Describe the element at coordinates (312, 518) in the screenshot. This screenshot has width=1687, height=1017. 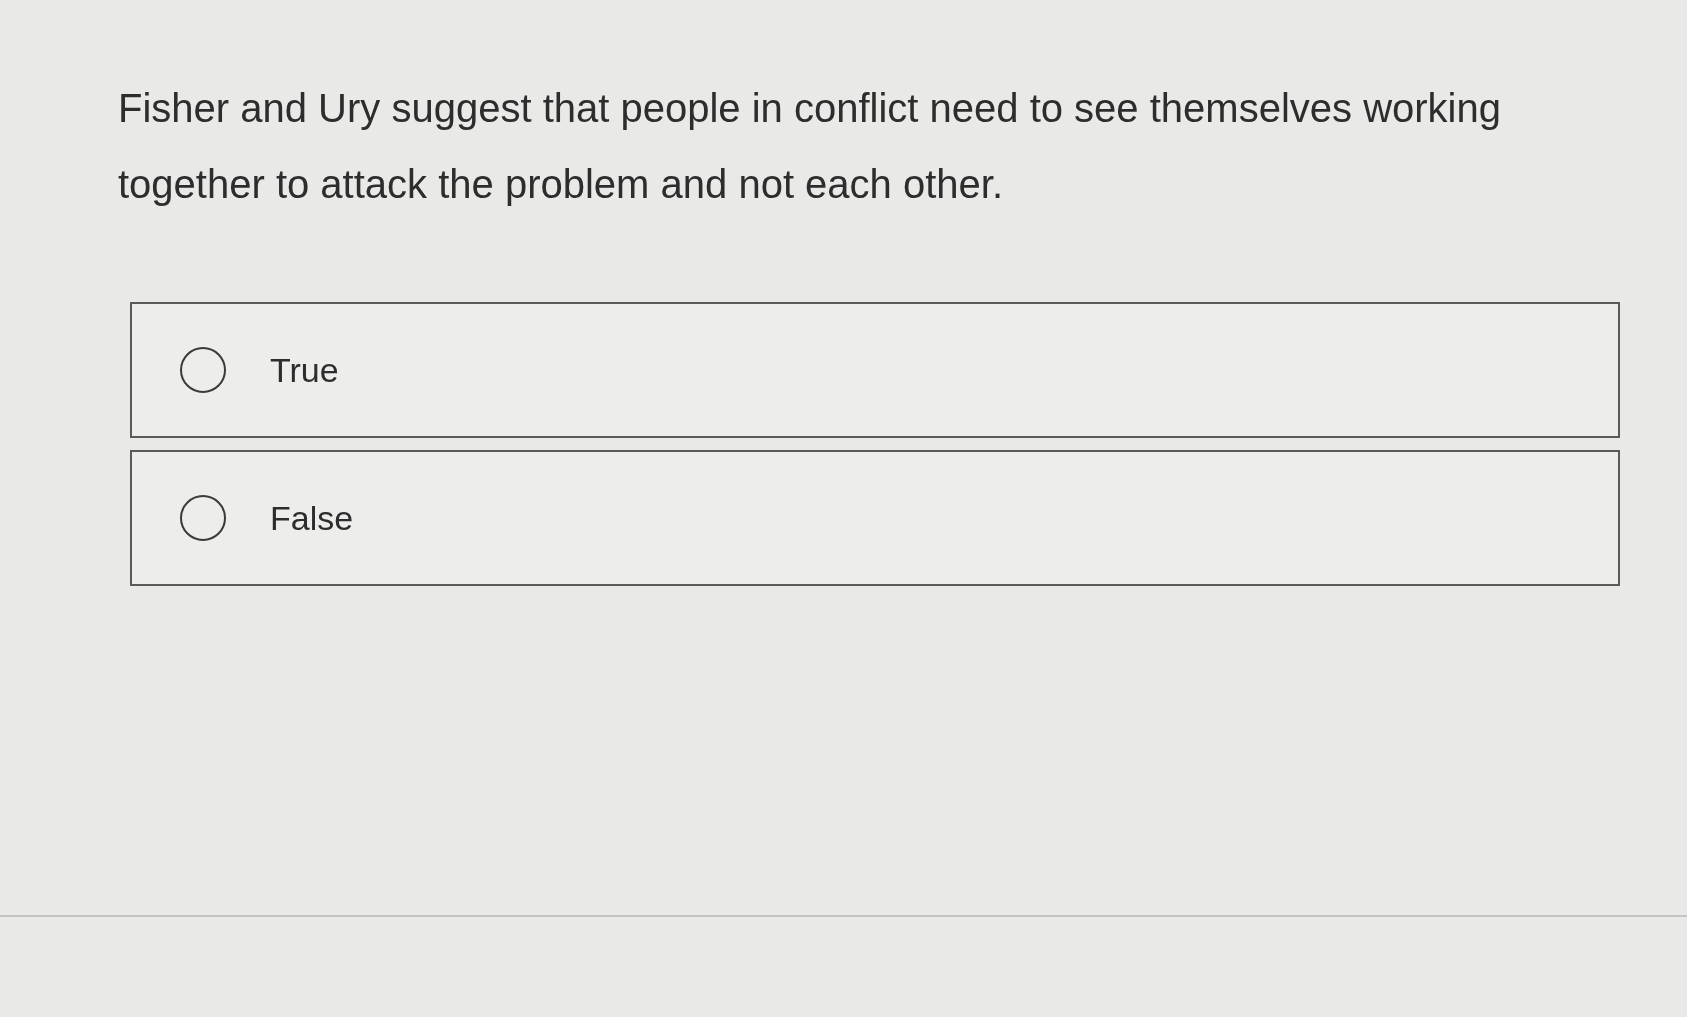
I see `option-label: False` at that location.